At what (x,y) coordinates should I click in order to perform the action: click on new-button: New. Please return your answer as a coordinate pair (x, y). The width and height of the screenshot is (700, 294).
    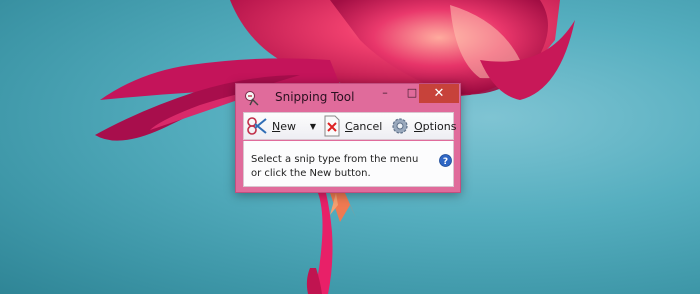
    Looking at the image, I should click on (271, 126).